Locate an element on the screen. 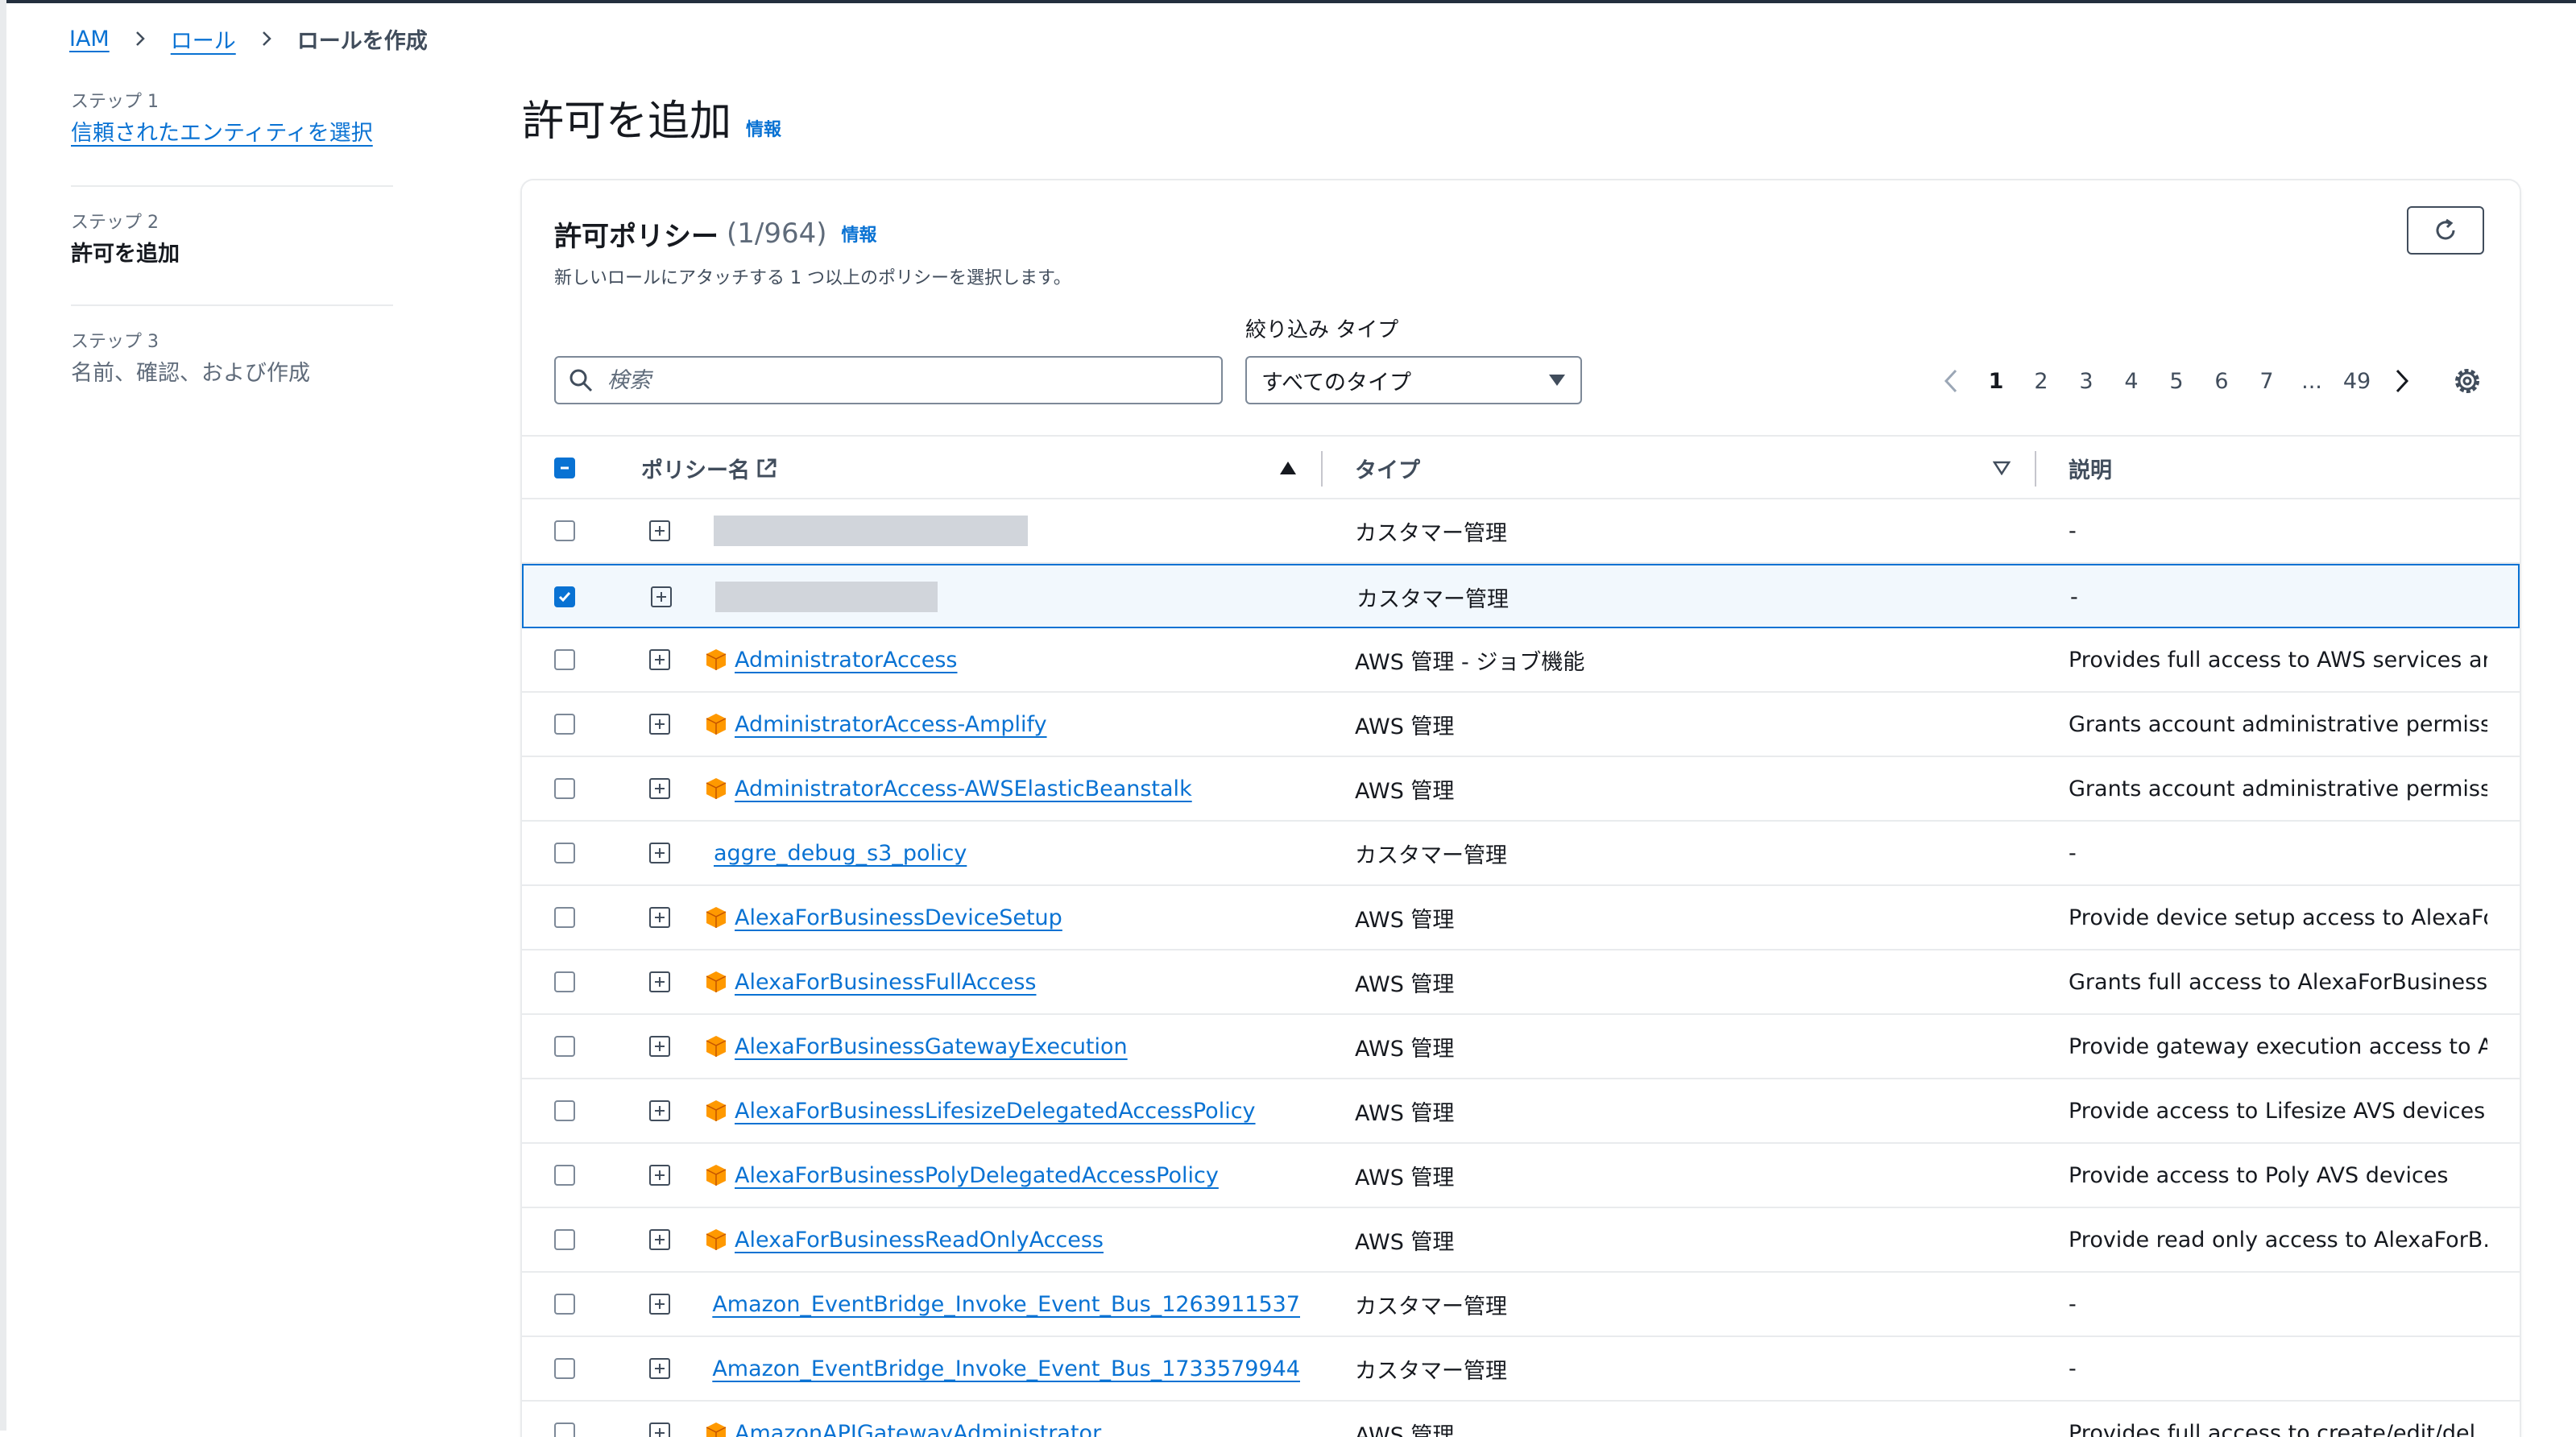  search-input is located at coordinates (905, 380).